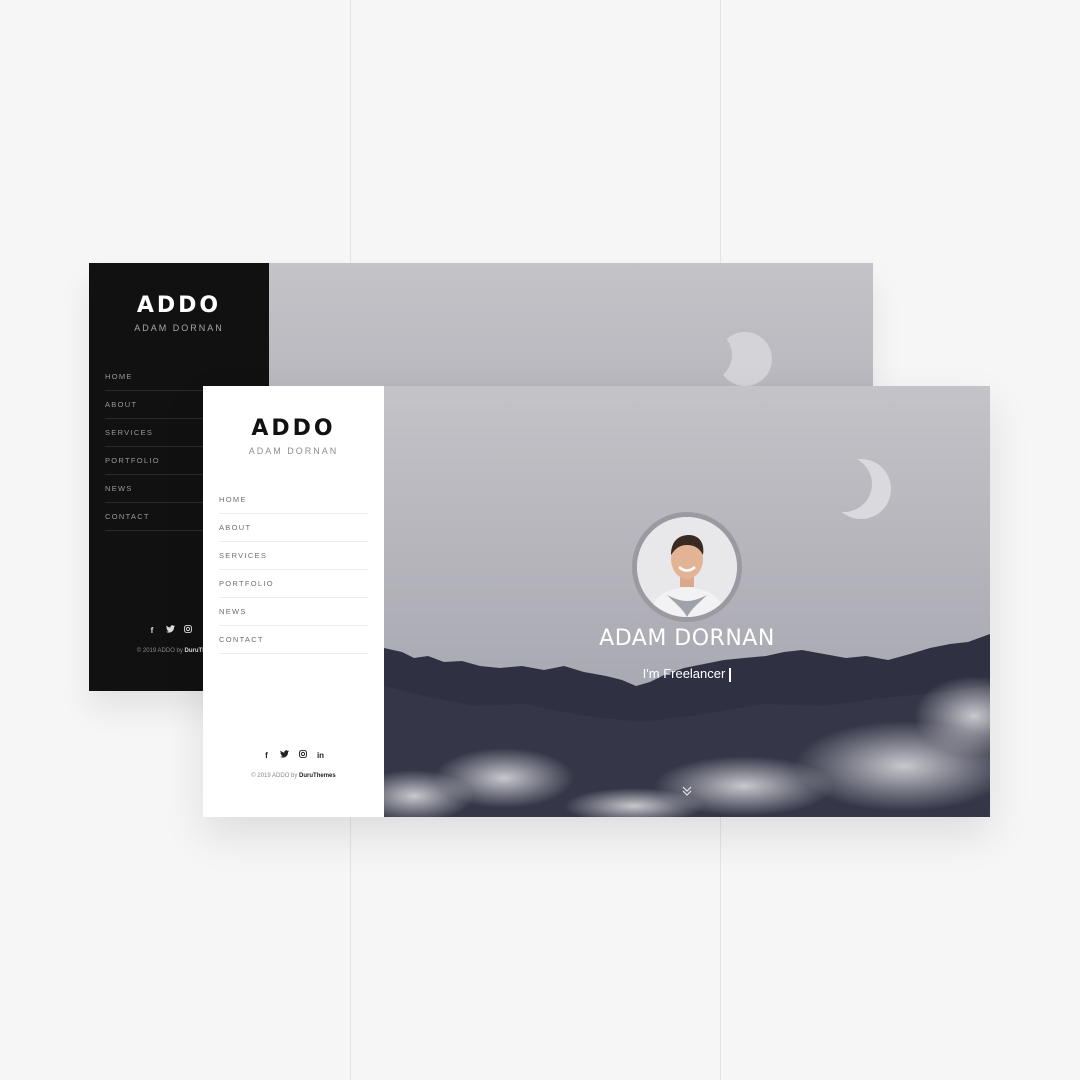 Image resolution: width=1080 pixels, height=1080 pixels. Describe the element at coordinates (687, 674) in the screenshot. I see `hero-tagline: I'm Freelancer` at that location.